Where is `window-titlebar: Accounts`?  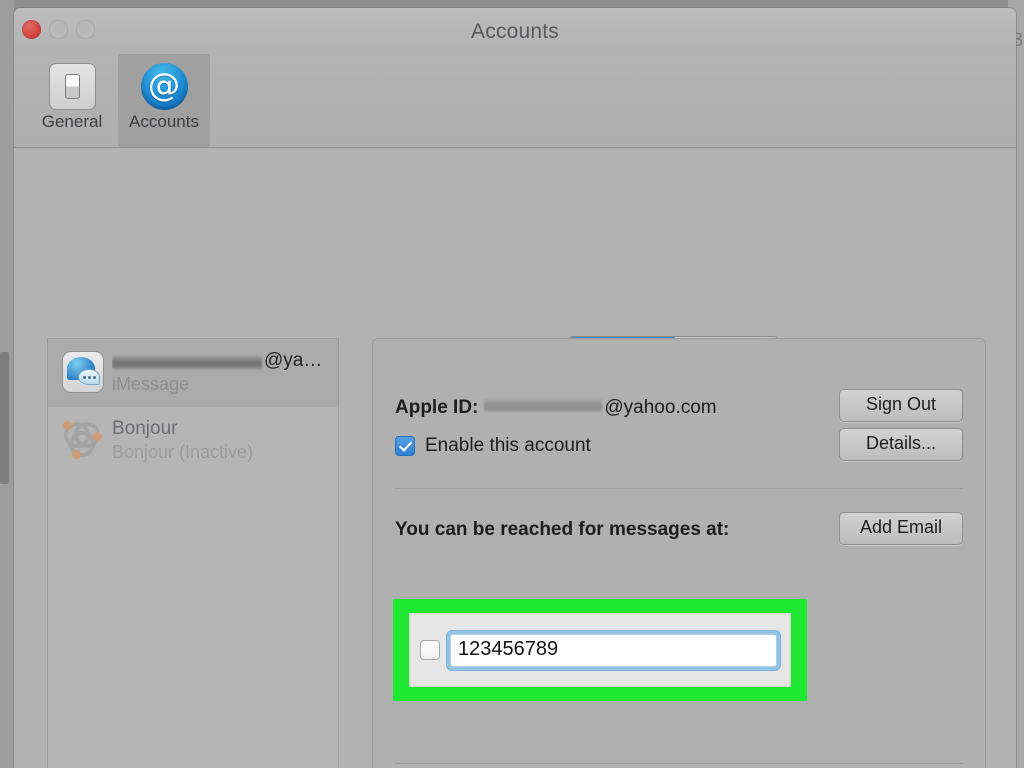
window-titlebar: Accounts is located at coordinates (515, 31).